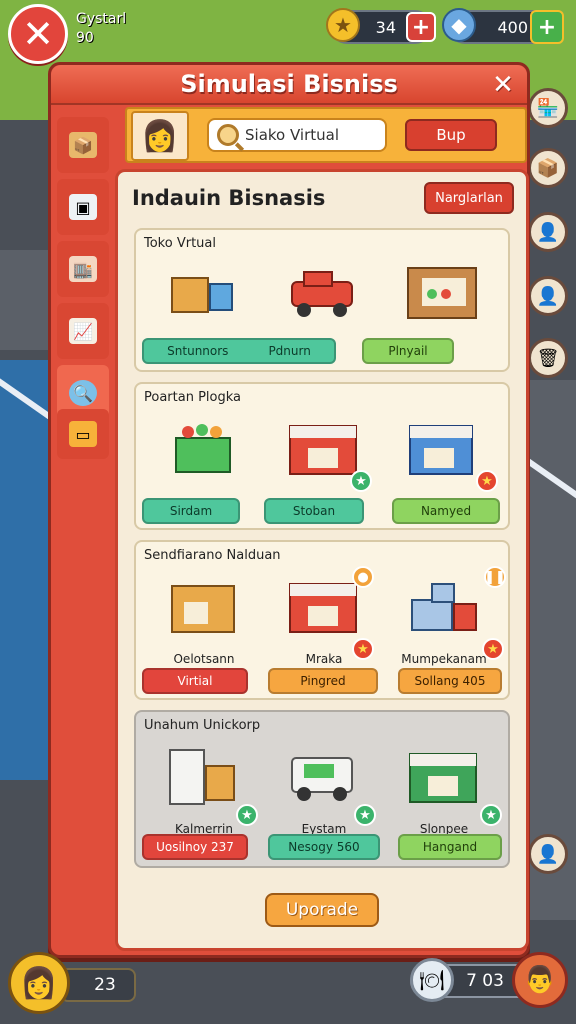 The height and width of the screenshot is (1024, 576). What do you see at coordinates (385, 27) in the screenshot?
I see `coin-value: 34` at bounding box center [385, 27].